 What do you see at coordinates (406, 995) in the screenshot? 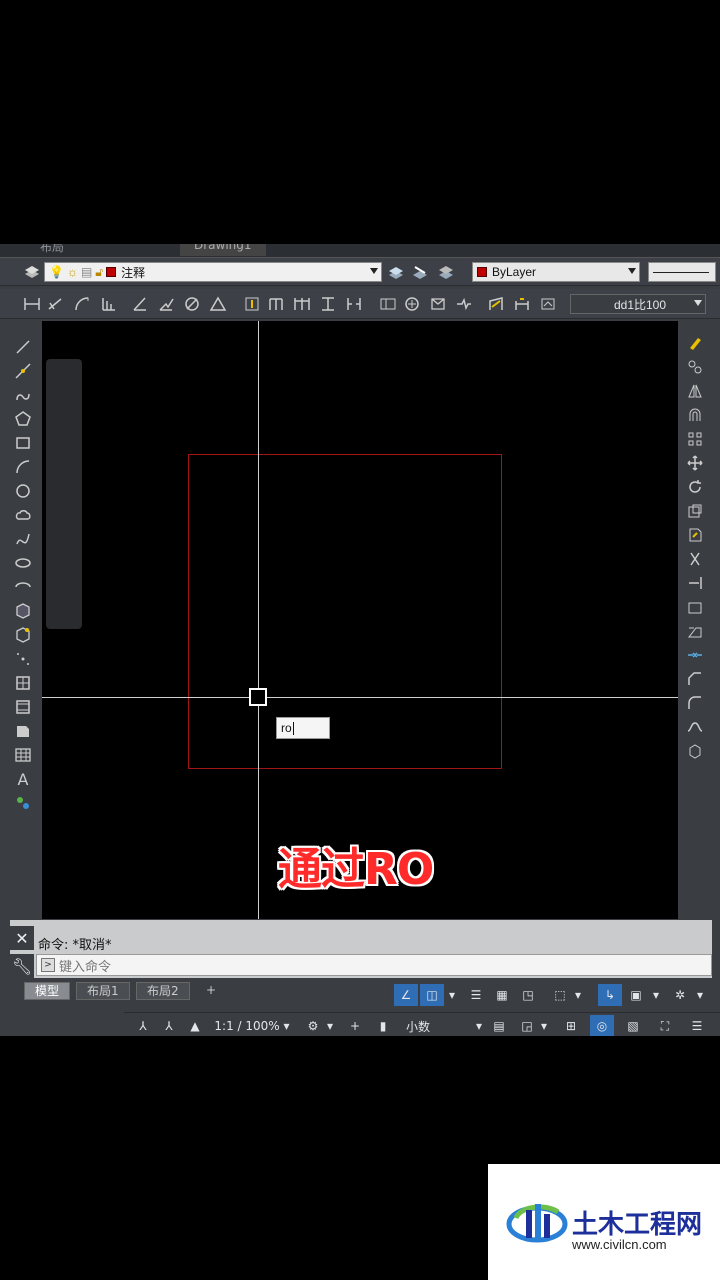
I see `ortho-icon: ∠` at bounding box center [406, 995].